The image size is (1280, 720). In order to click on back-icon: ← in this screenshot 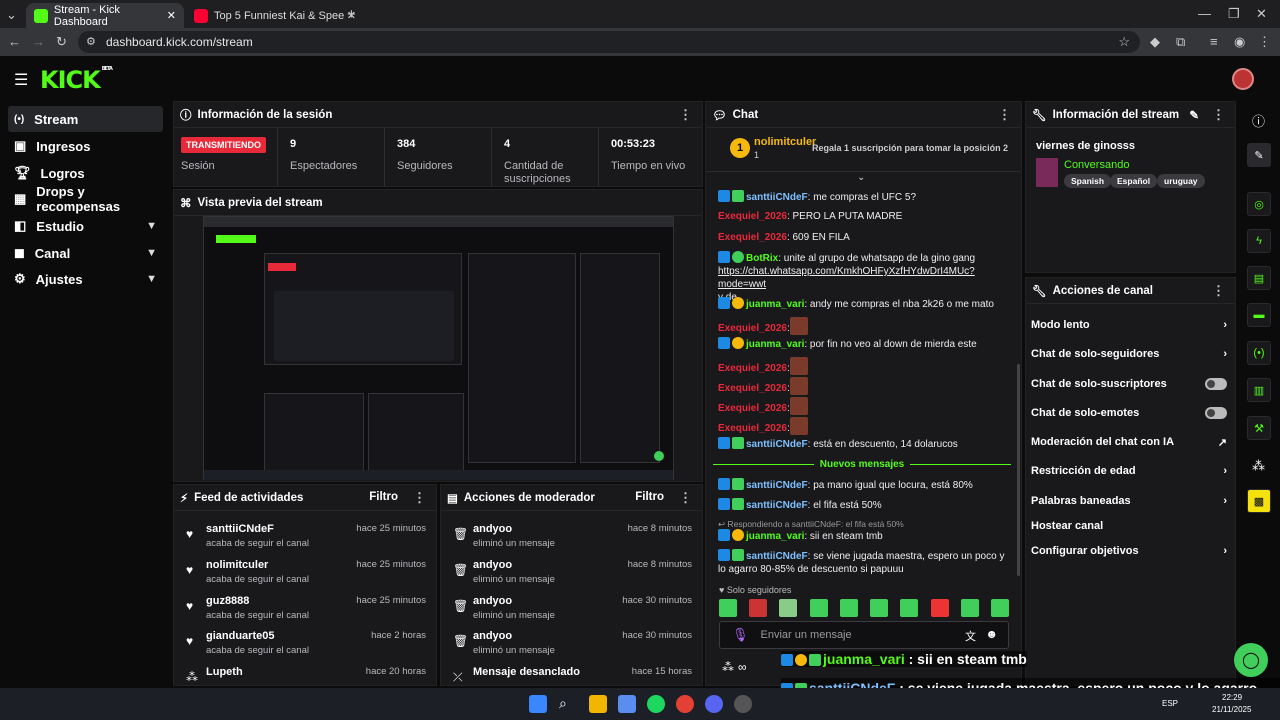, I will do `click(14, 41)`.